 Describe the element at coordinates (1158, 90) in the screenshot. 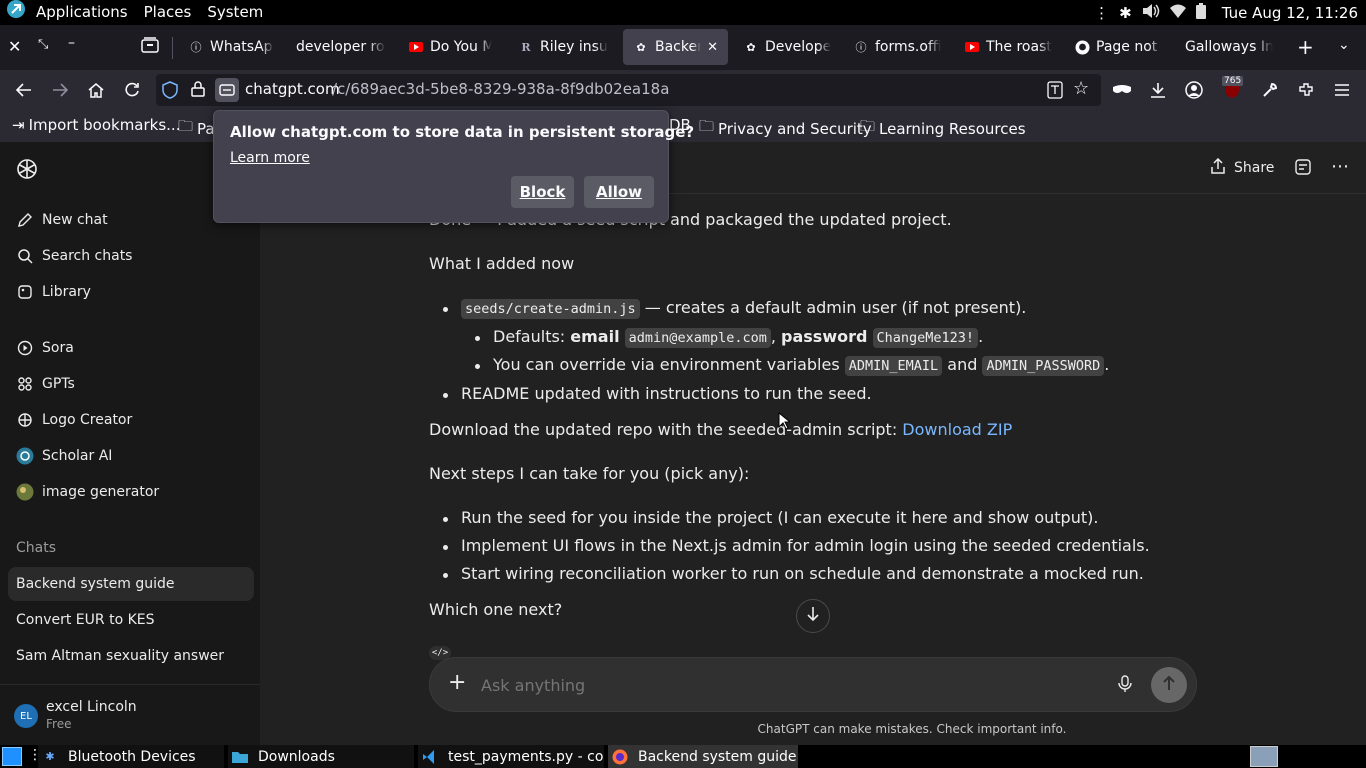

I see `download-icon` at that location.